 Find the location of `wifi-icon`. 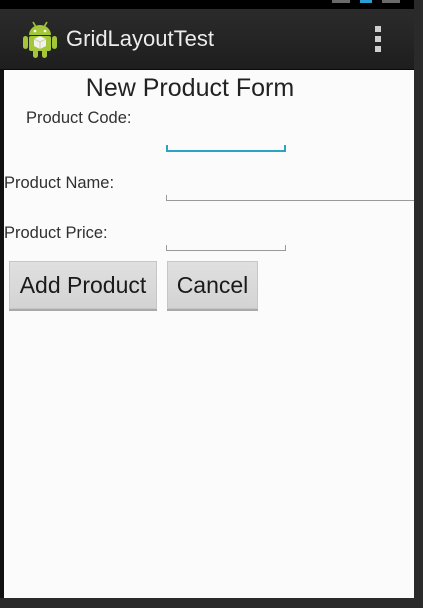

wifi-icon is located at coordinates (366, 1).